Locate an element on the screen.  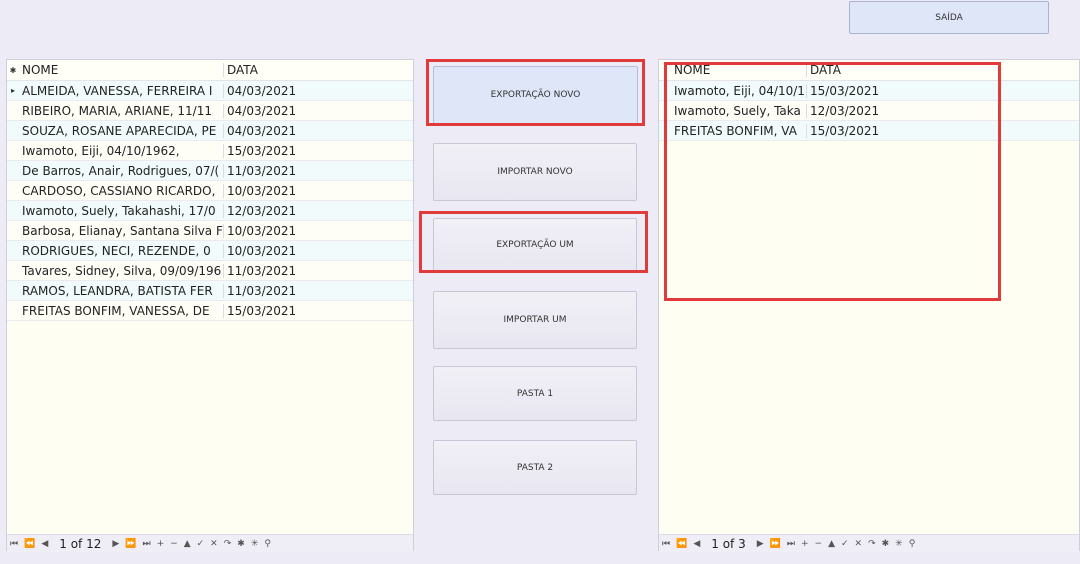
export-one-button: EXPORTAÇÃO UM is located at coordinates (535, 245).